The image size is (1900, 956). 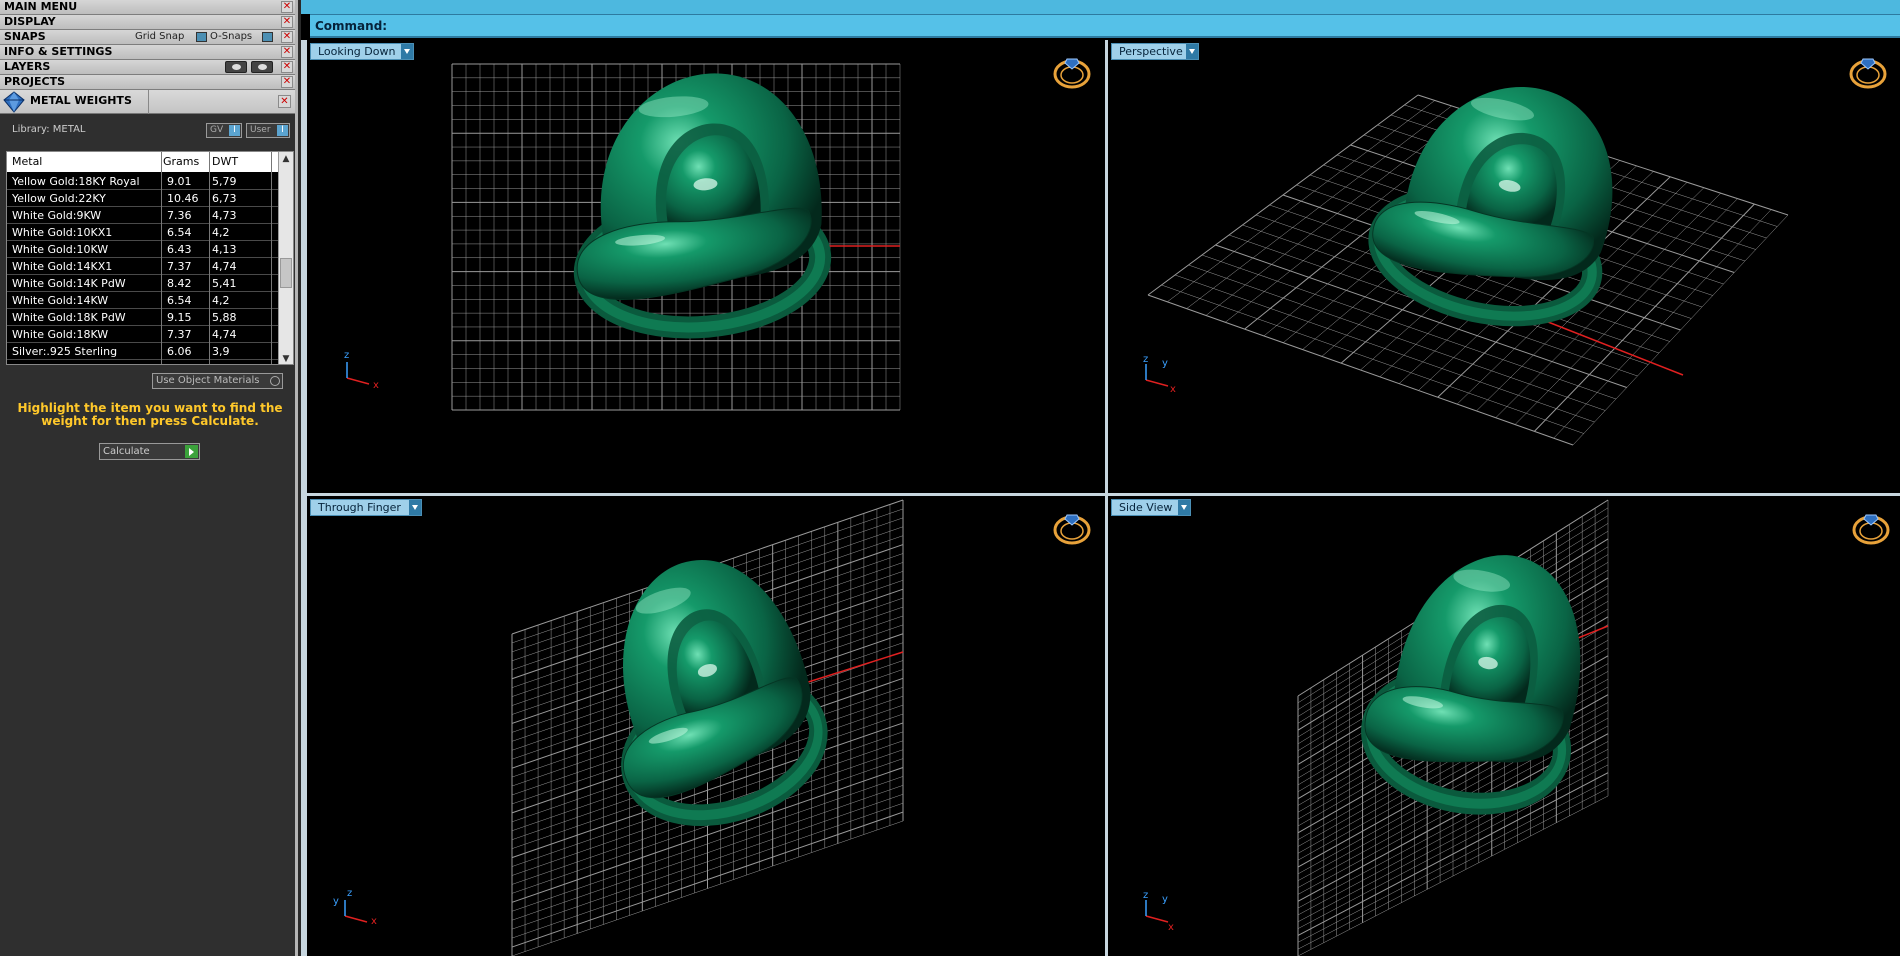 What do you see at coordinates (260, 130) in the screenshot?
I see `user-label: User` at bounding box center [260, 130].